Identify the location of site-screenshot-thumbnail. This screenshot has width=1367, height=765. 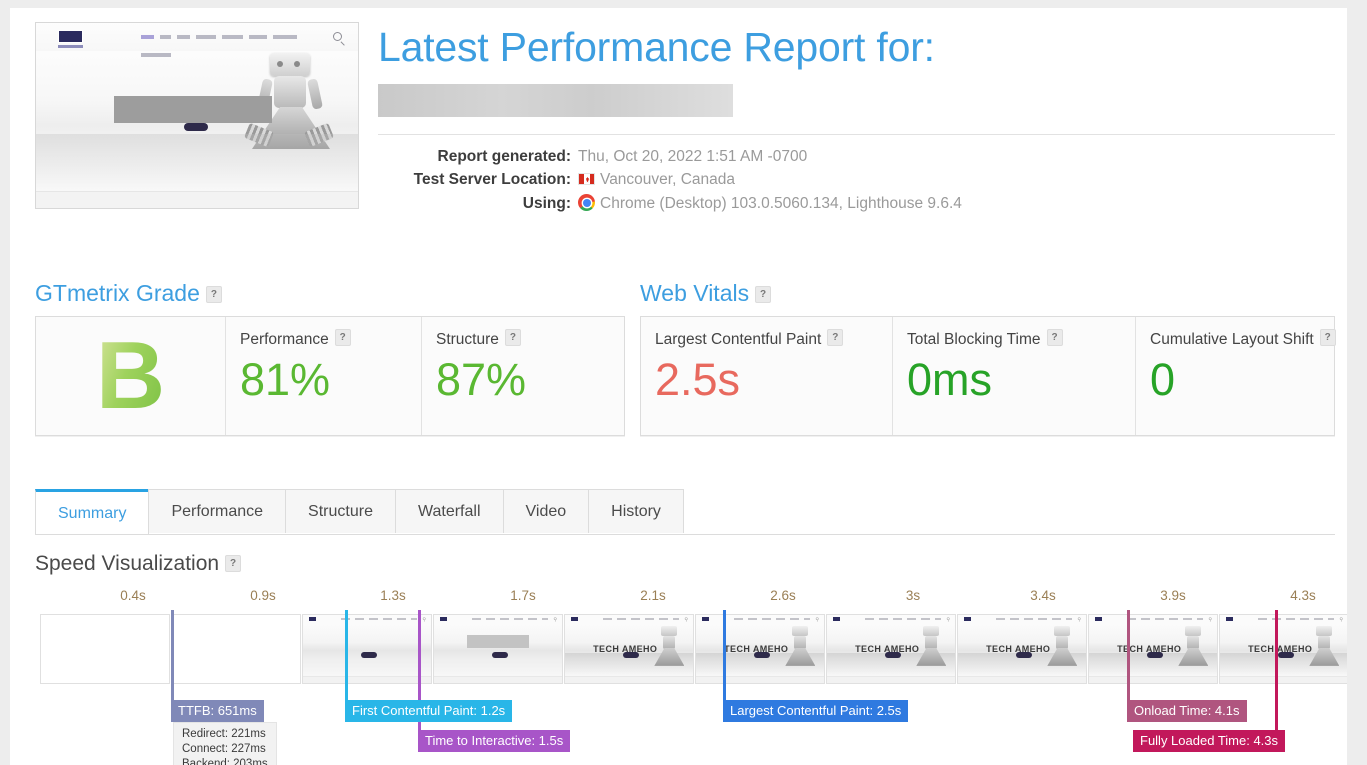
(197, 115).